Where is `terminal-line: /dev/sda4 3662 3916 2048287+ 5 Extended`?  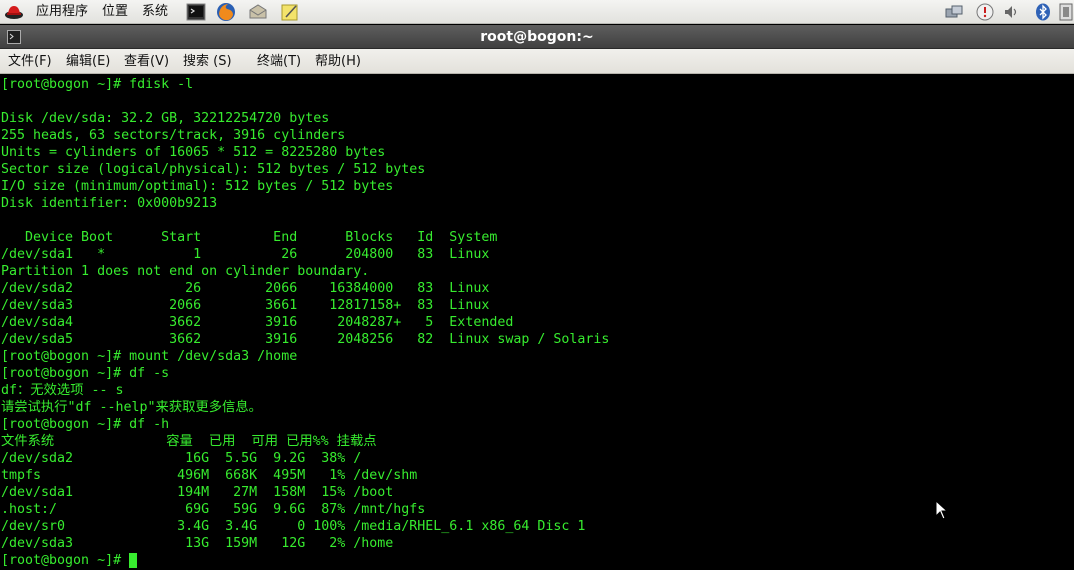
terminal-line: /dev/sda4 3662 3916 2048287+ 5 Extended is located at coordinates (257, 322).